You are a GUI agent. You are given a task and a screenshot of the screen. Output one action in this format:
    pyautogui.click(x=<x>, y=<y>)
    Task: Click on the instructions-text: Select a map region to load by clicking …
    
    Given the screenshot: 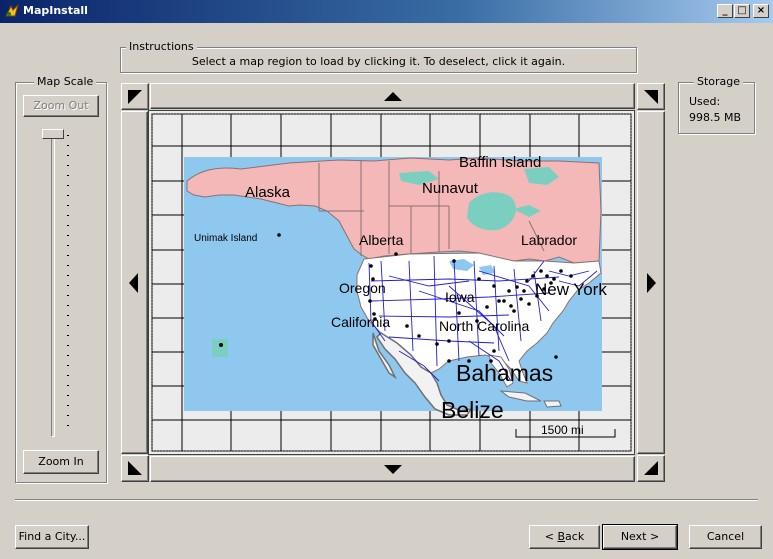 What is the action you would take?
    pyautogui.click(x=378, y=61)
    